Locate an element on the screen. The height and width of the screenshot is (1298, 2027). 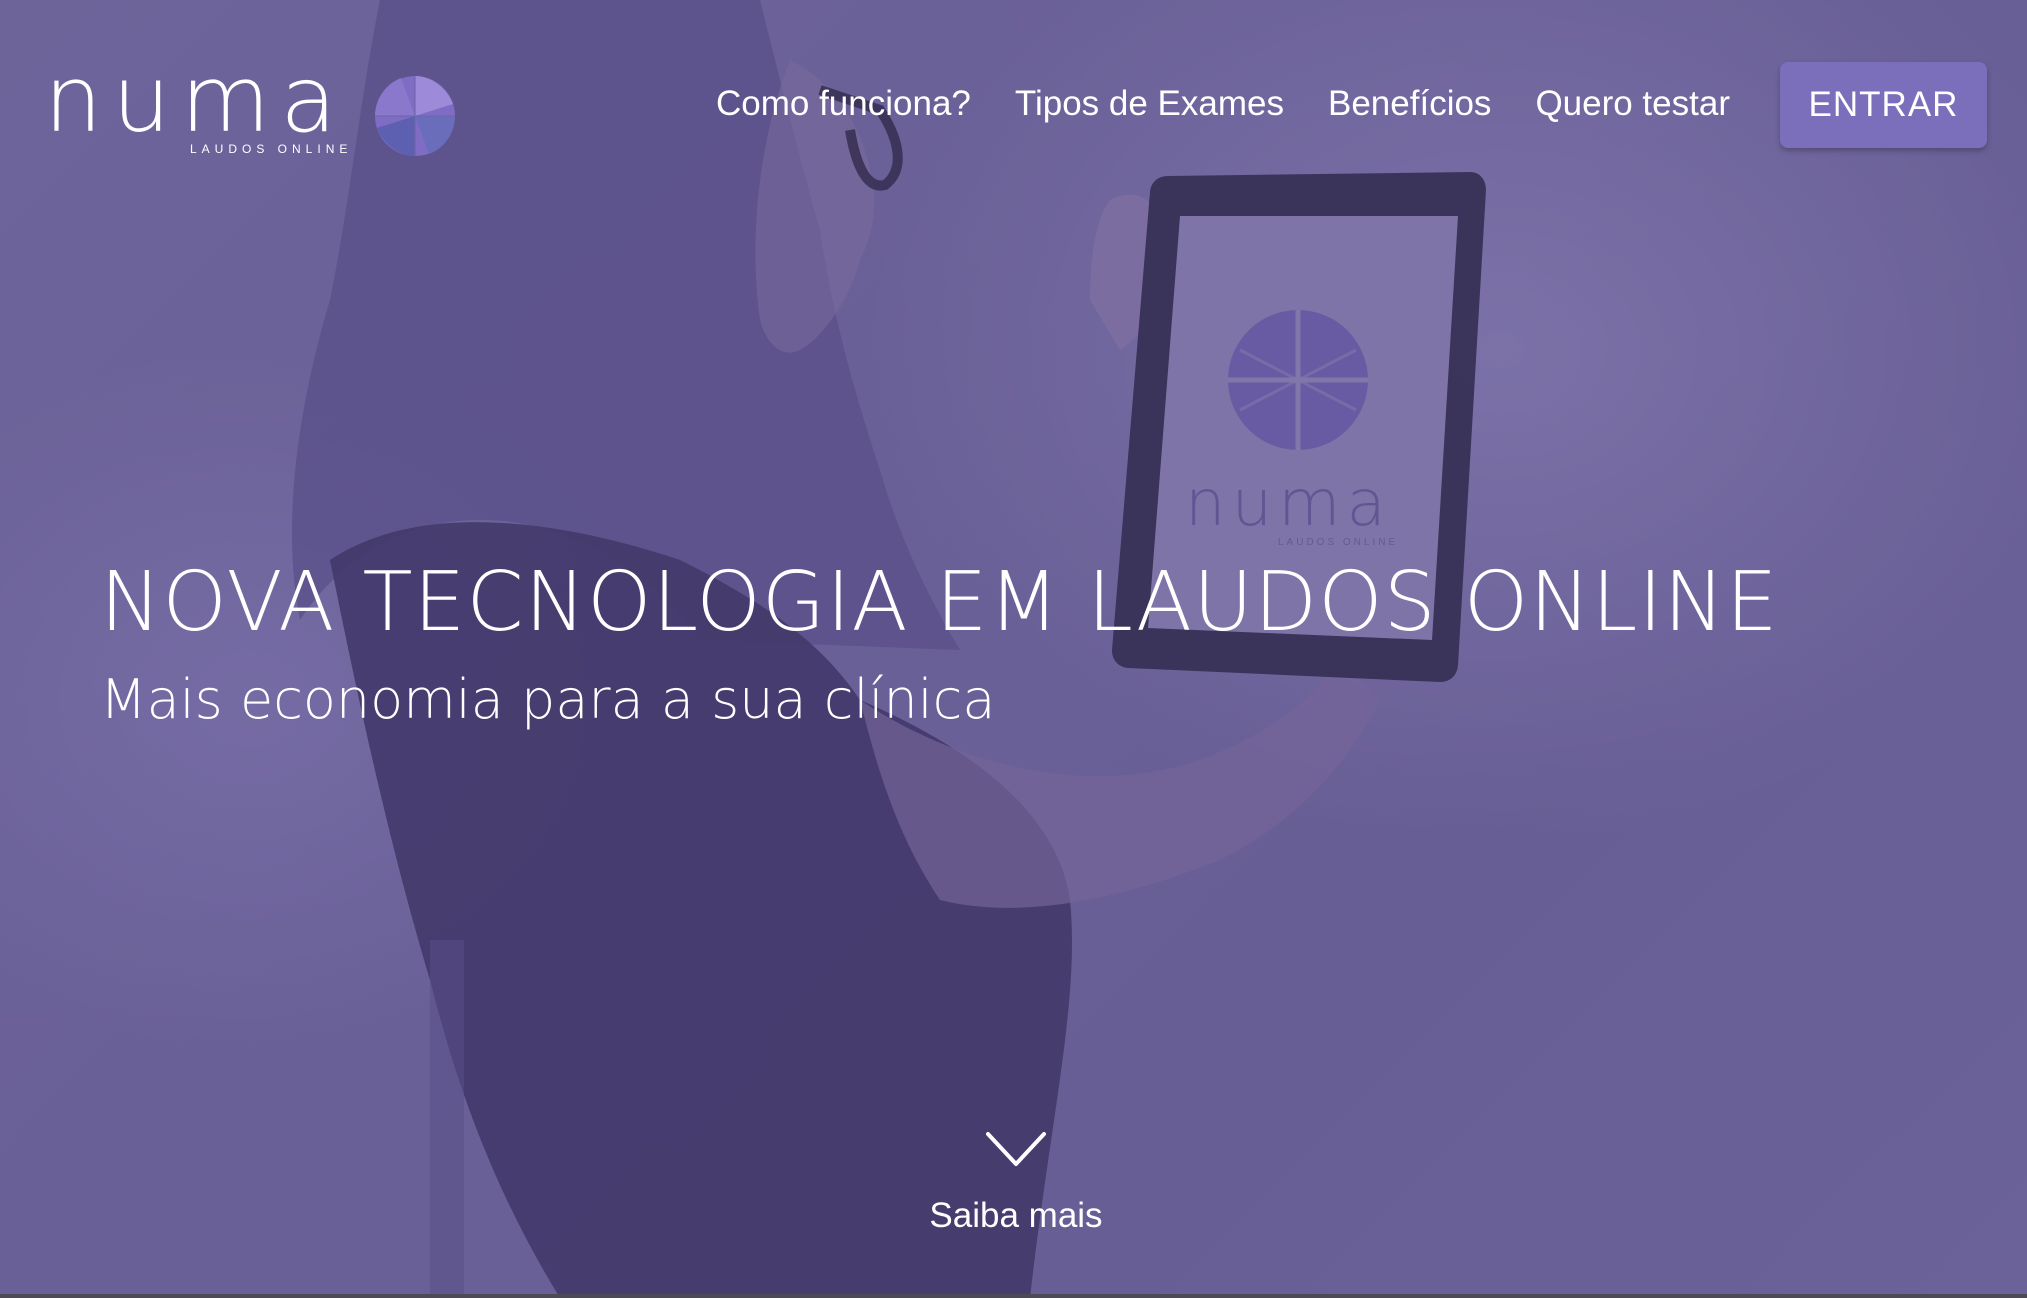
hero-title: NOVA TECNOLOGIA EM LAUDOS ONLINE is located at coordinates (939, 602).